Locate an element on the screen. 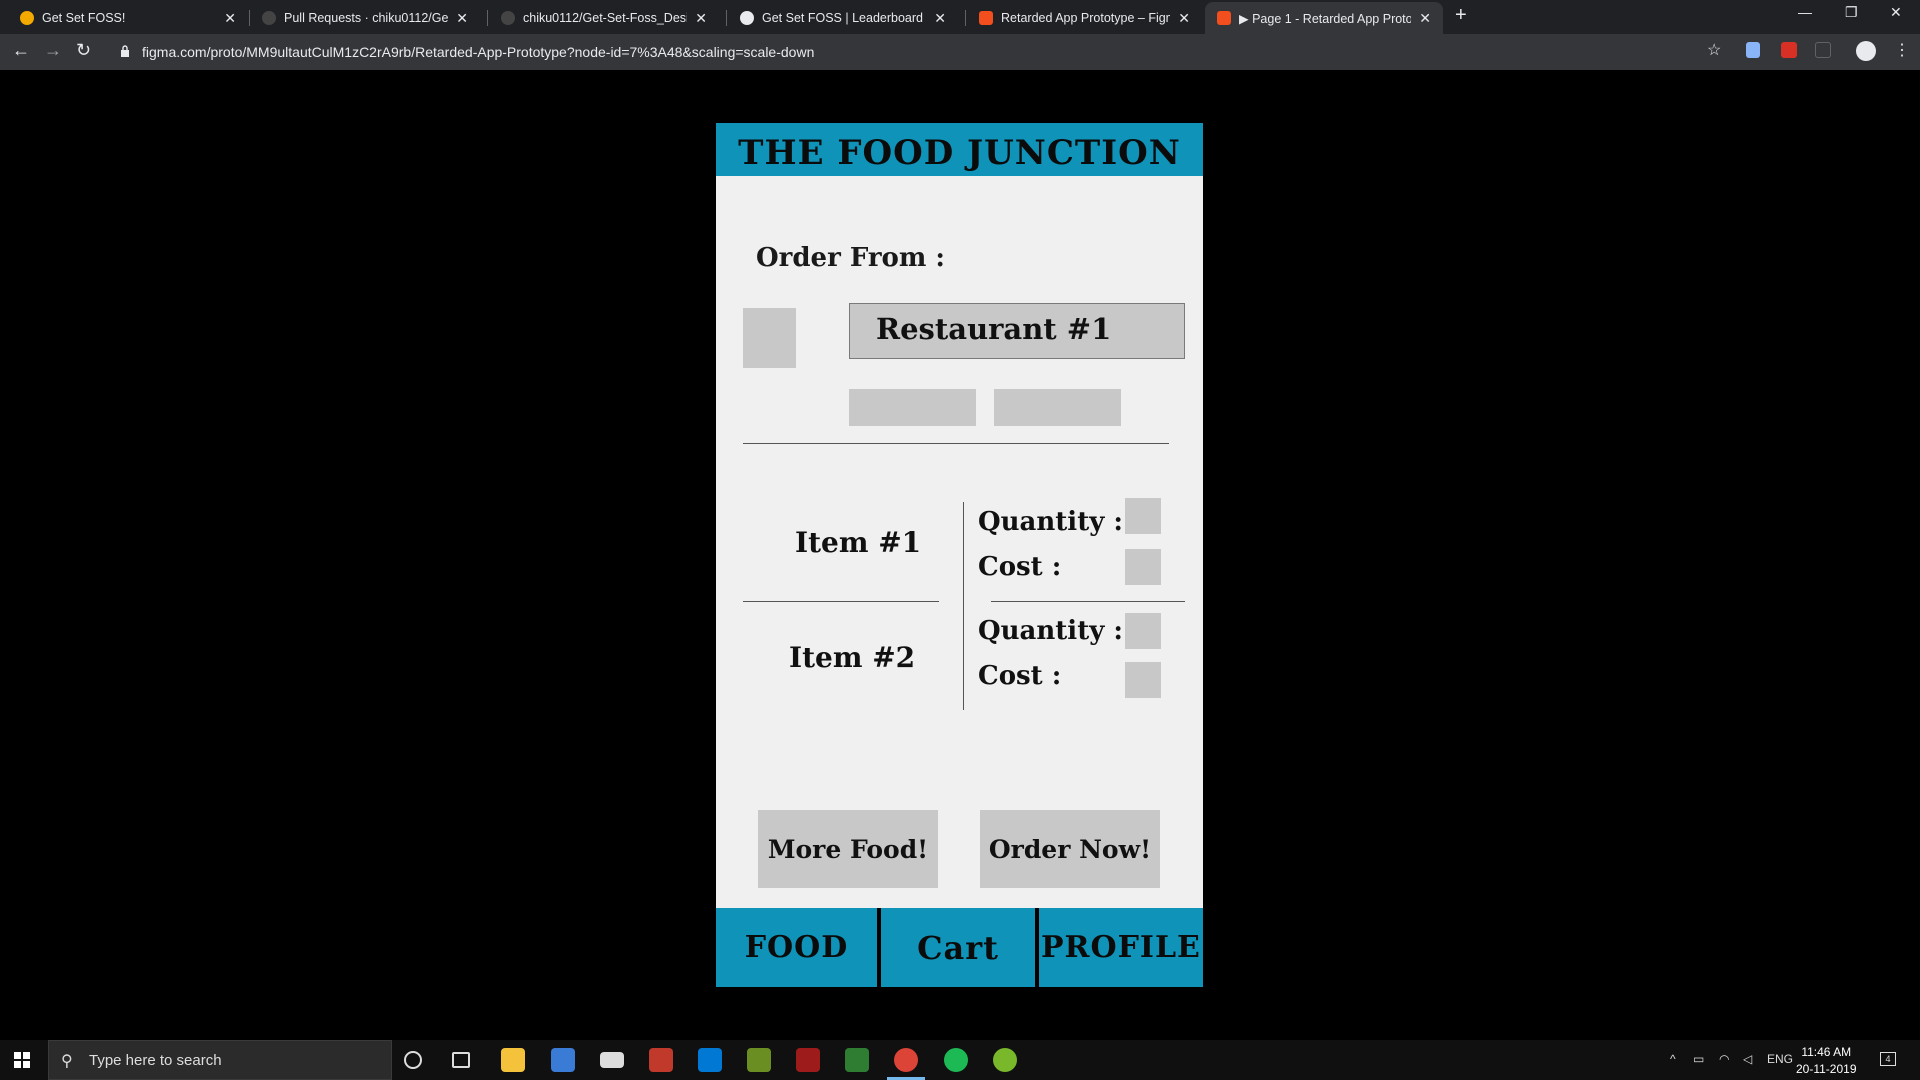 This screenshot has height=1080, width=1920. notification-center-icon: 4 is located at coordinates (1888, 1059).